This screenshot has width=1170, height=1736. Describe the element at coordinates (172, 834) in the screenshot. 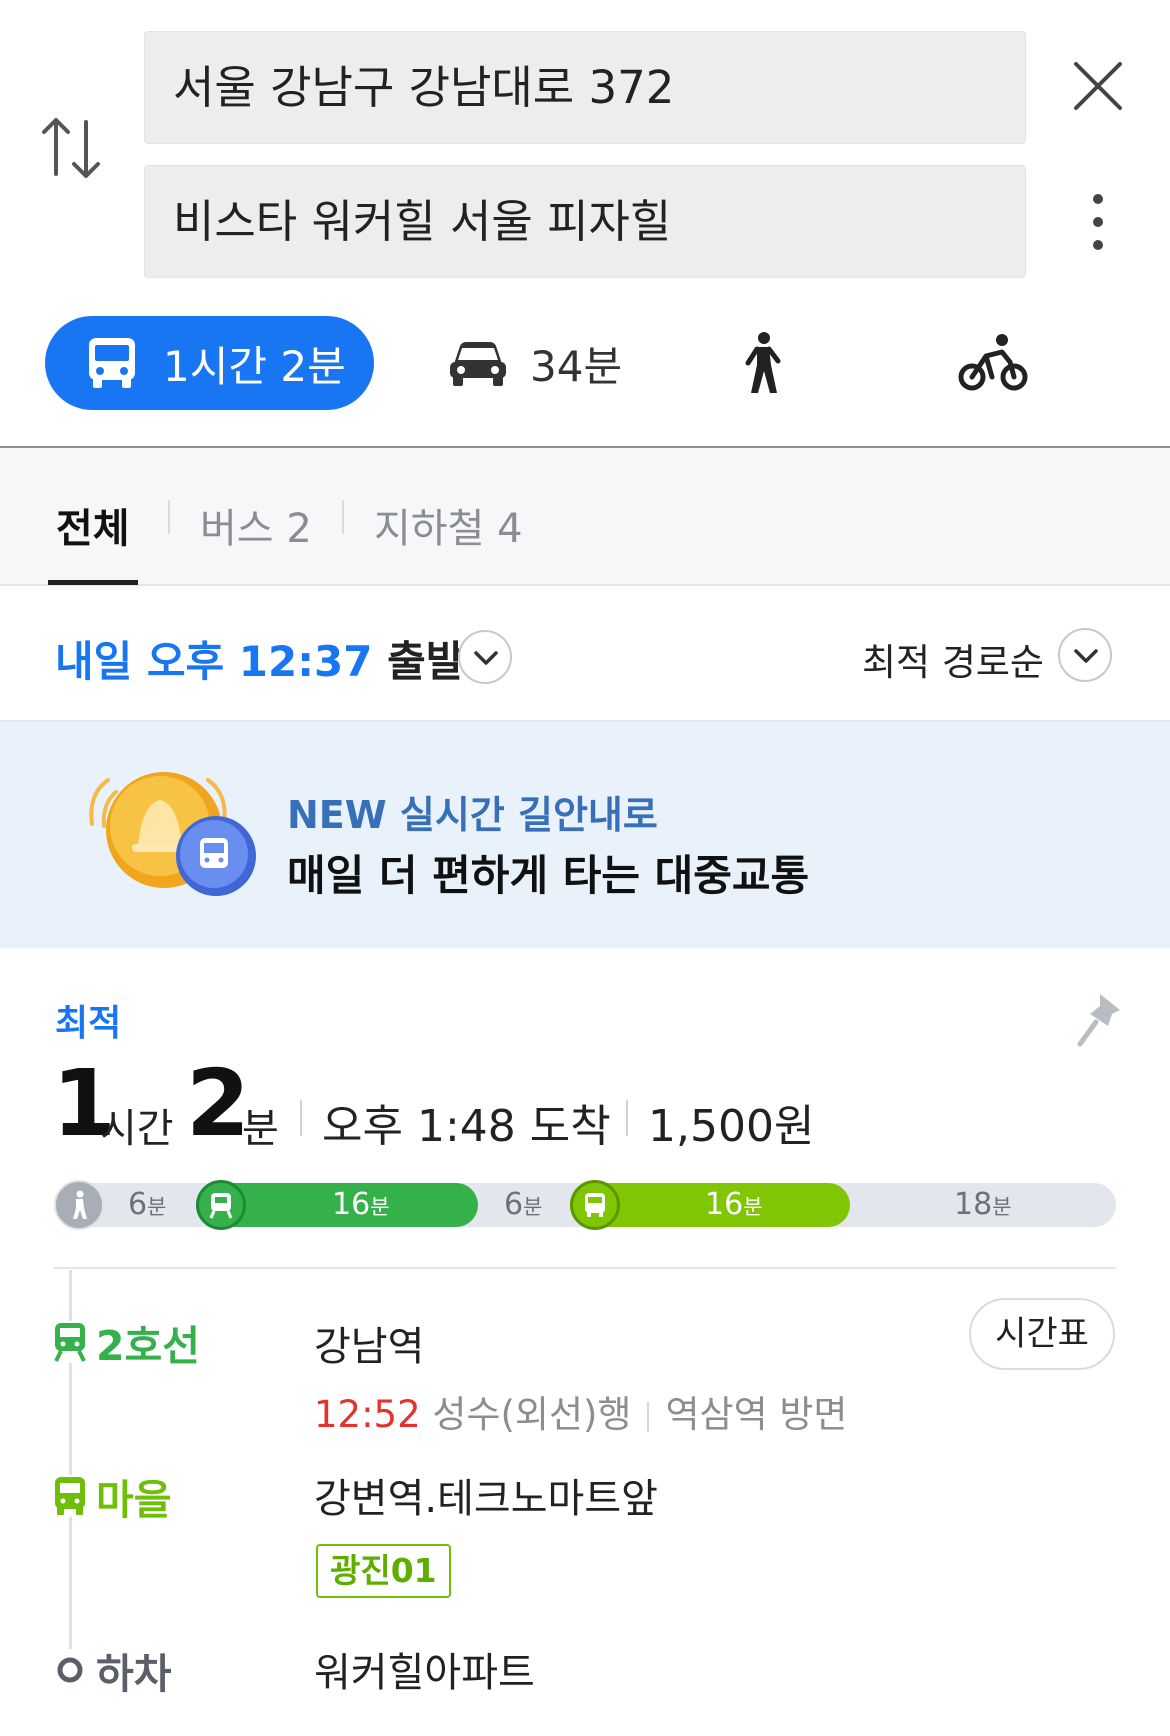

I see `bell-bus-illustration` at that location.